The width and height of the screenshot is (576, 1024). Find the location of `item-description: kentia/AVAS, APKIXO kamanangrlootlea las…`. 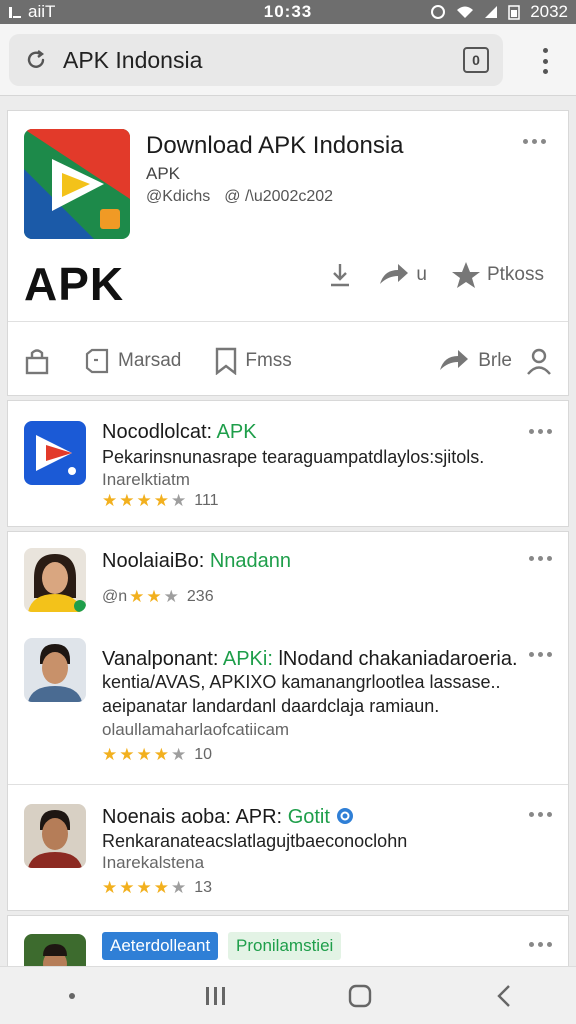

item-description: kentia/AVAS, APKIXO kamanangrlootlea las… is located at coordinates (301, 682).